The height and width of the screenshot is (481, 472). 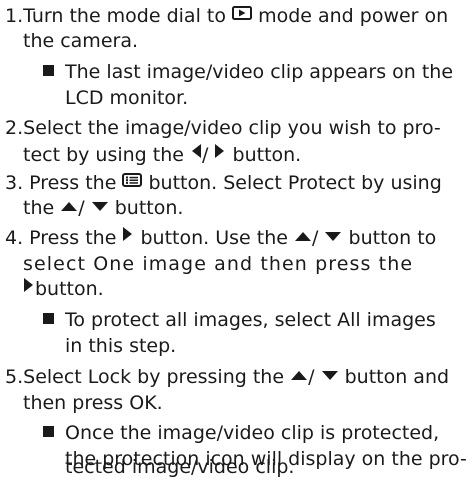 What do you see at coordinates (132, 181) in the screenshot?
I see `menu-button-icon` at bounding box center [132, 181].